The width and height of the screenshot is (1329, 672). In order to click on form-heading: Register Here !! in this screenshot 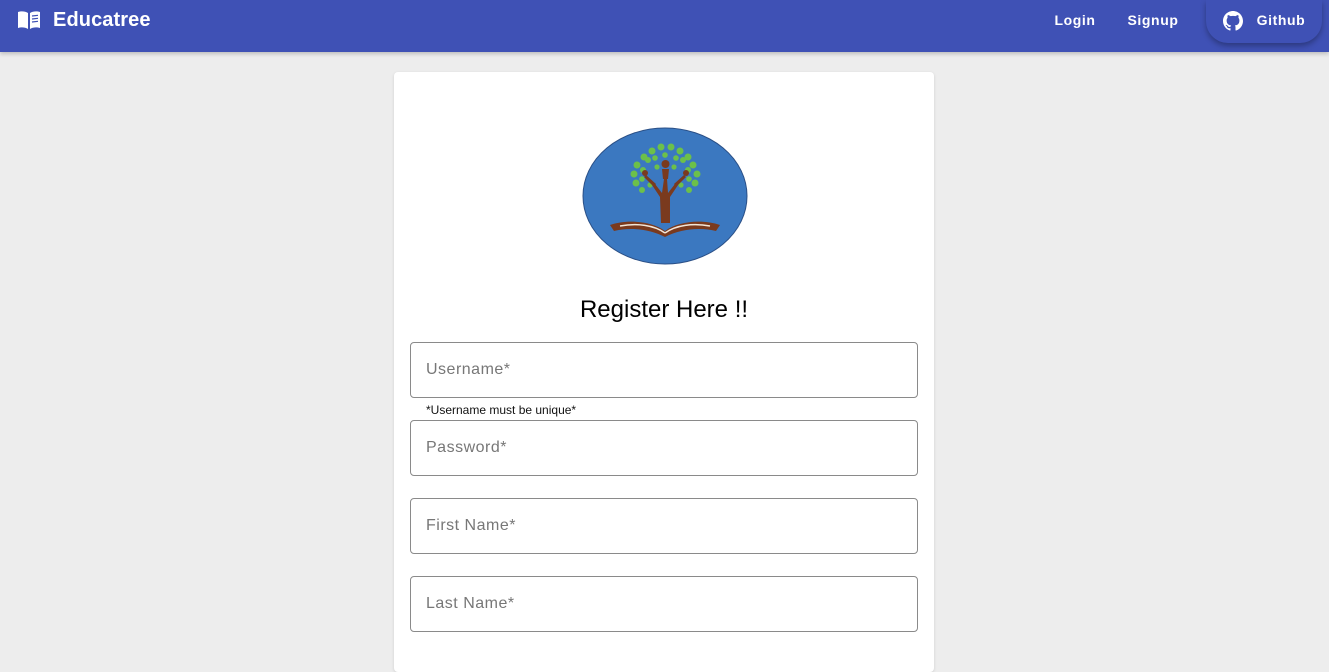, I will do `click(664, 309)`.